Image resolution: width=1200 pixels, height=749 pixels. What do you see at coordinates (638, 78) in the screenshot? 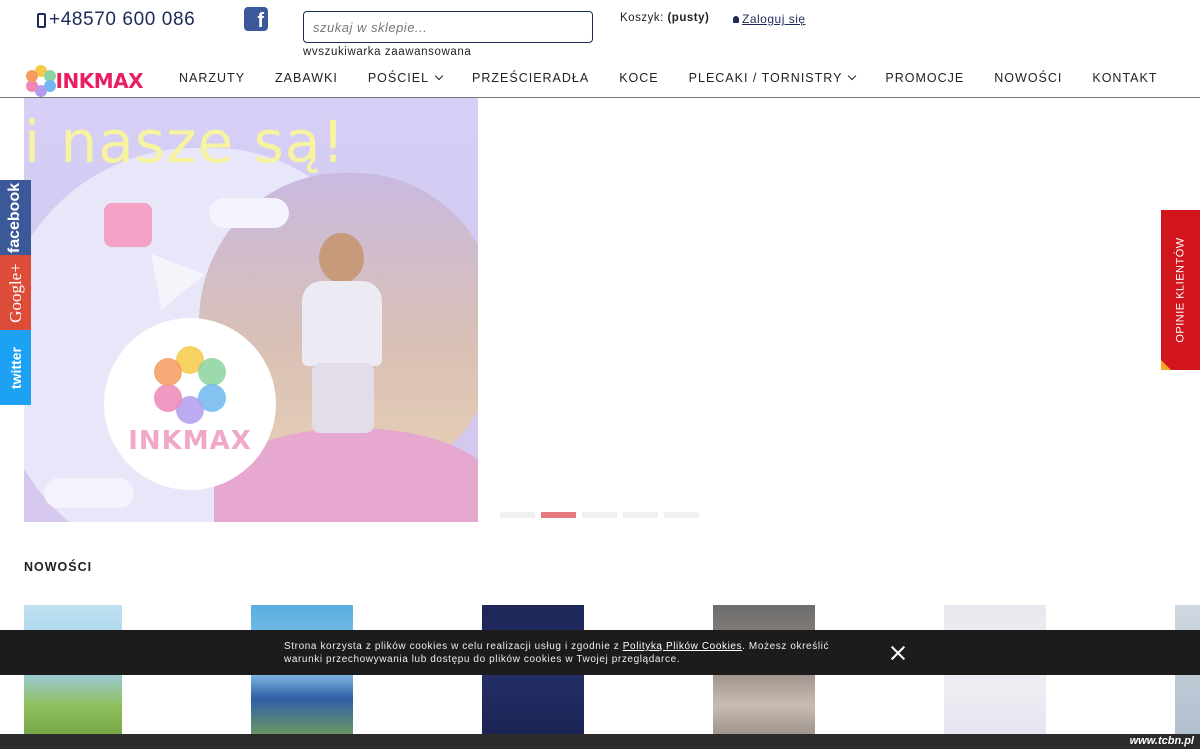
I see `nav-item-koce: KOCE` at bounding box center [638, 78].